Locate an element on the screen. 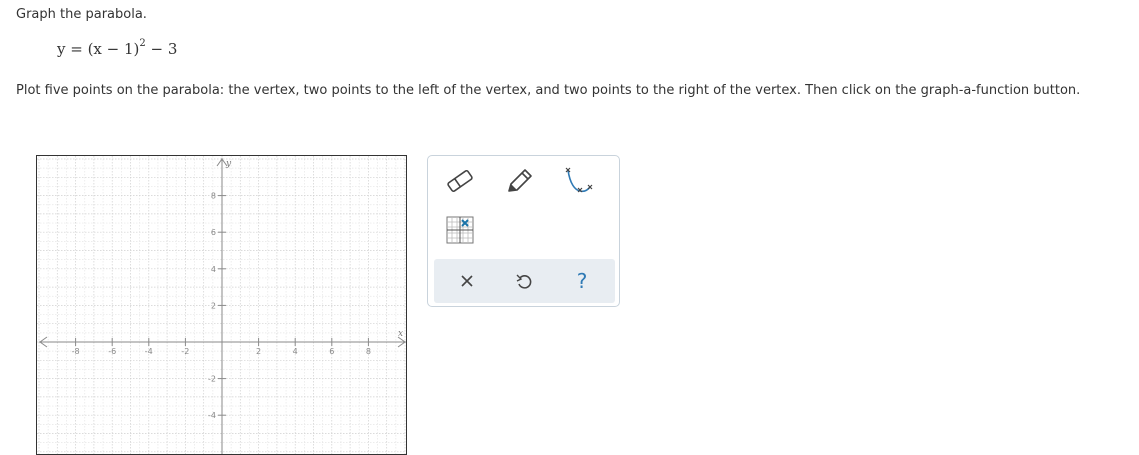  x-tick-label: 4 is located at coordinates (295, 351).